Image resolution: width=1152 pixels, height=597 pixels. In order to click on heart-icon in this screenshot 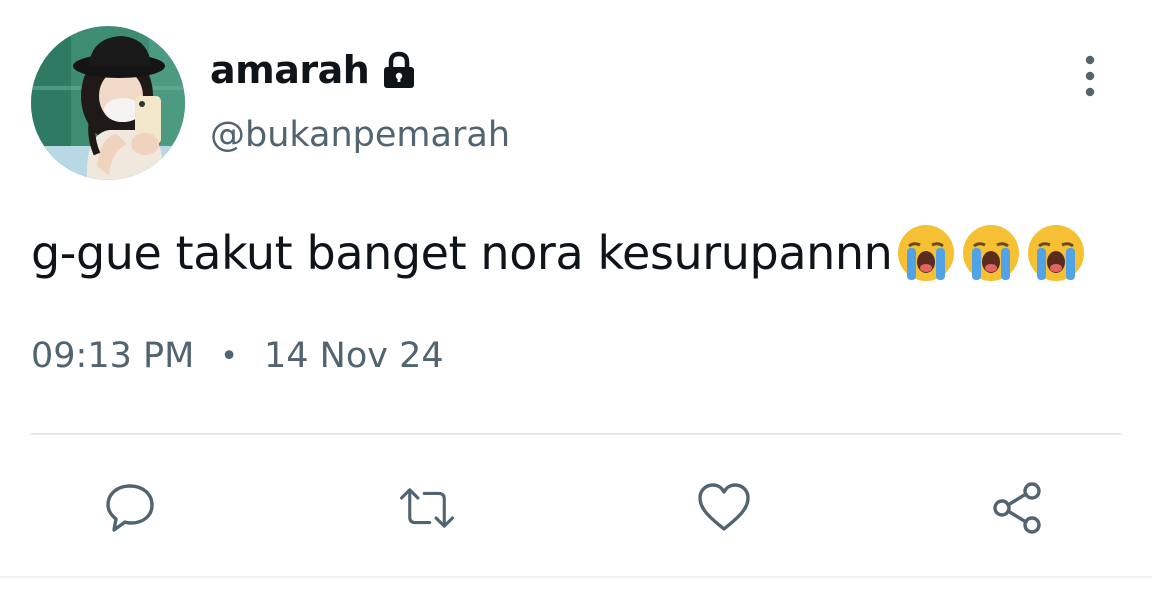, I will do `click(724, 507)`.